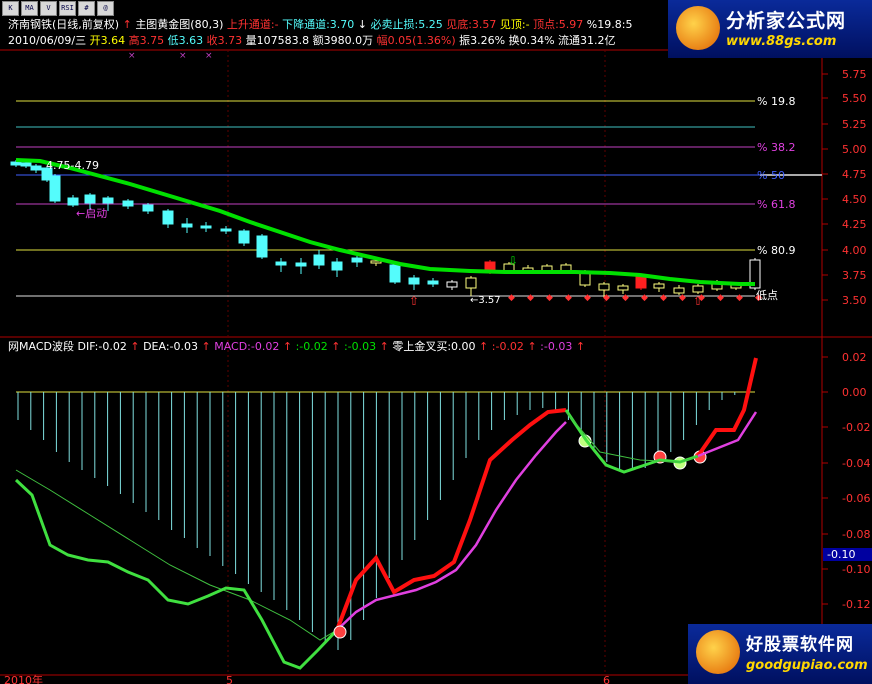  Describe the element at coordinates (854, 357) in the screenshot. I see `axis-label: 0.02` at that location.